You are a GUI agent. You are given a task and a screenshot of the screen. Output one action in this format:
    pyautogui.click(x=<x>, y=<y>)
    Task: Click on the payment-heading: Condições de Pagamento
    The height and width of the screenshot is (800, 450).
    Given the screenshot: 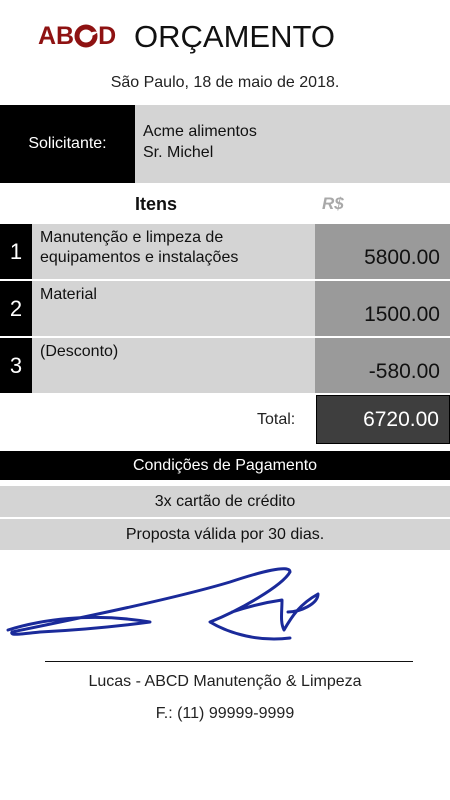 What is the action you would take?
    pyautogui.click(x=225, y=465)
    